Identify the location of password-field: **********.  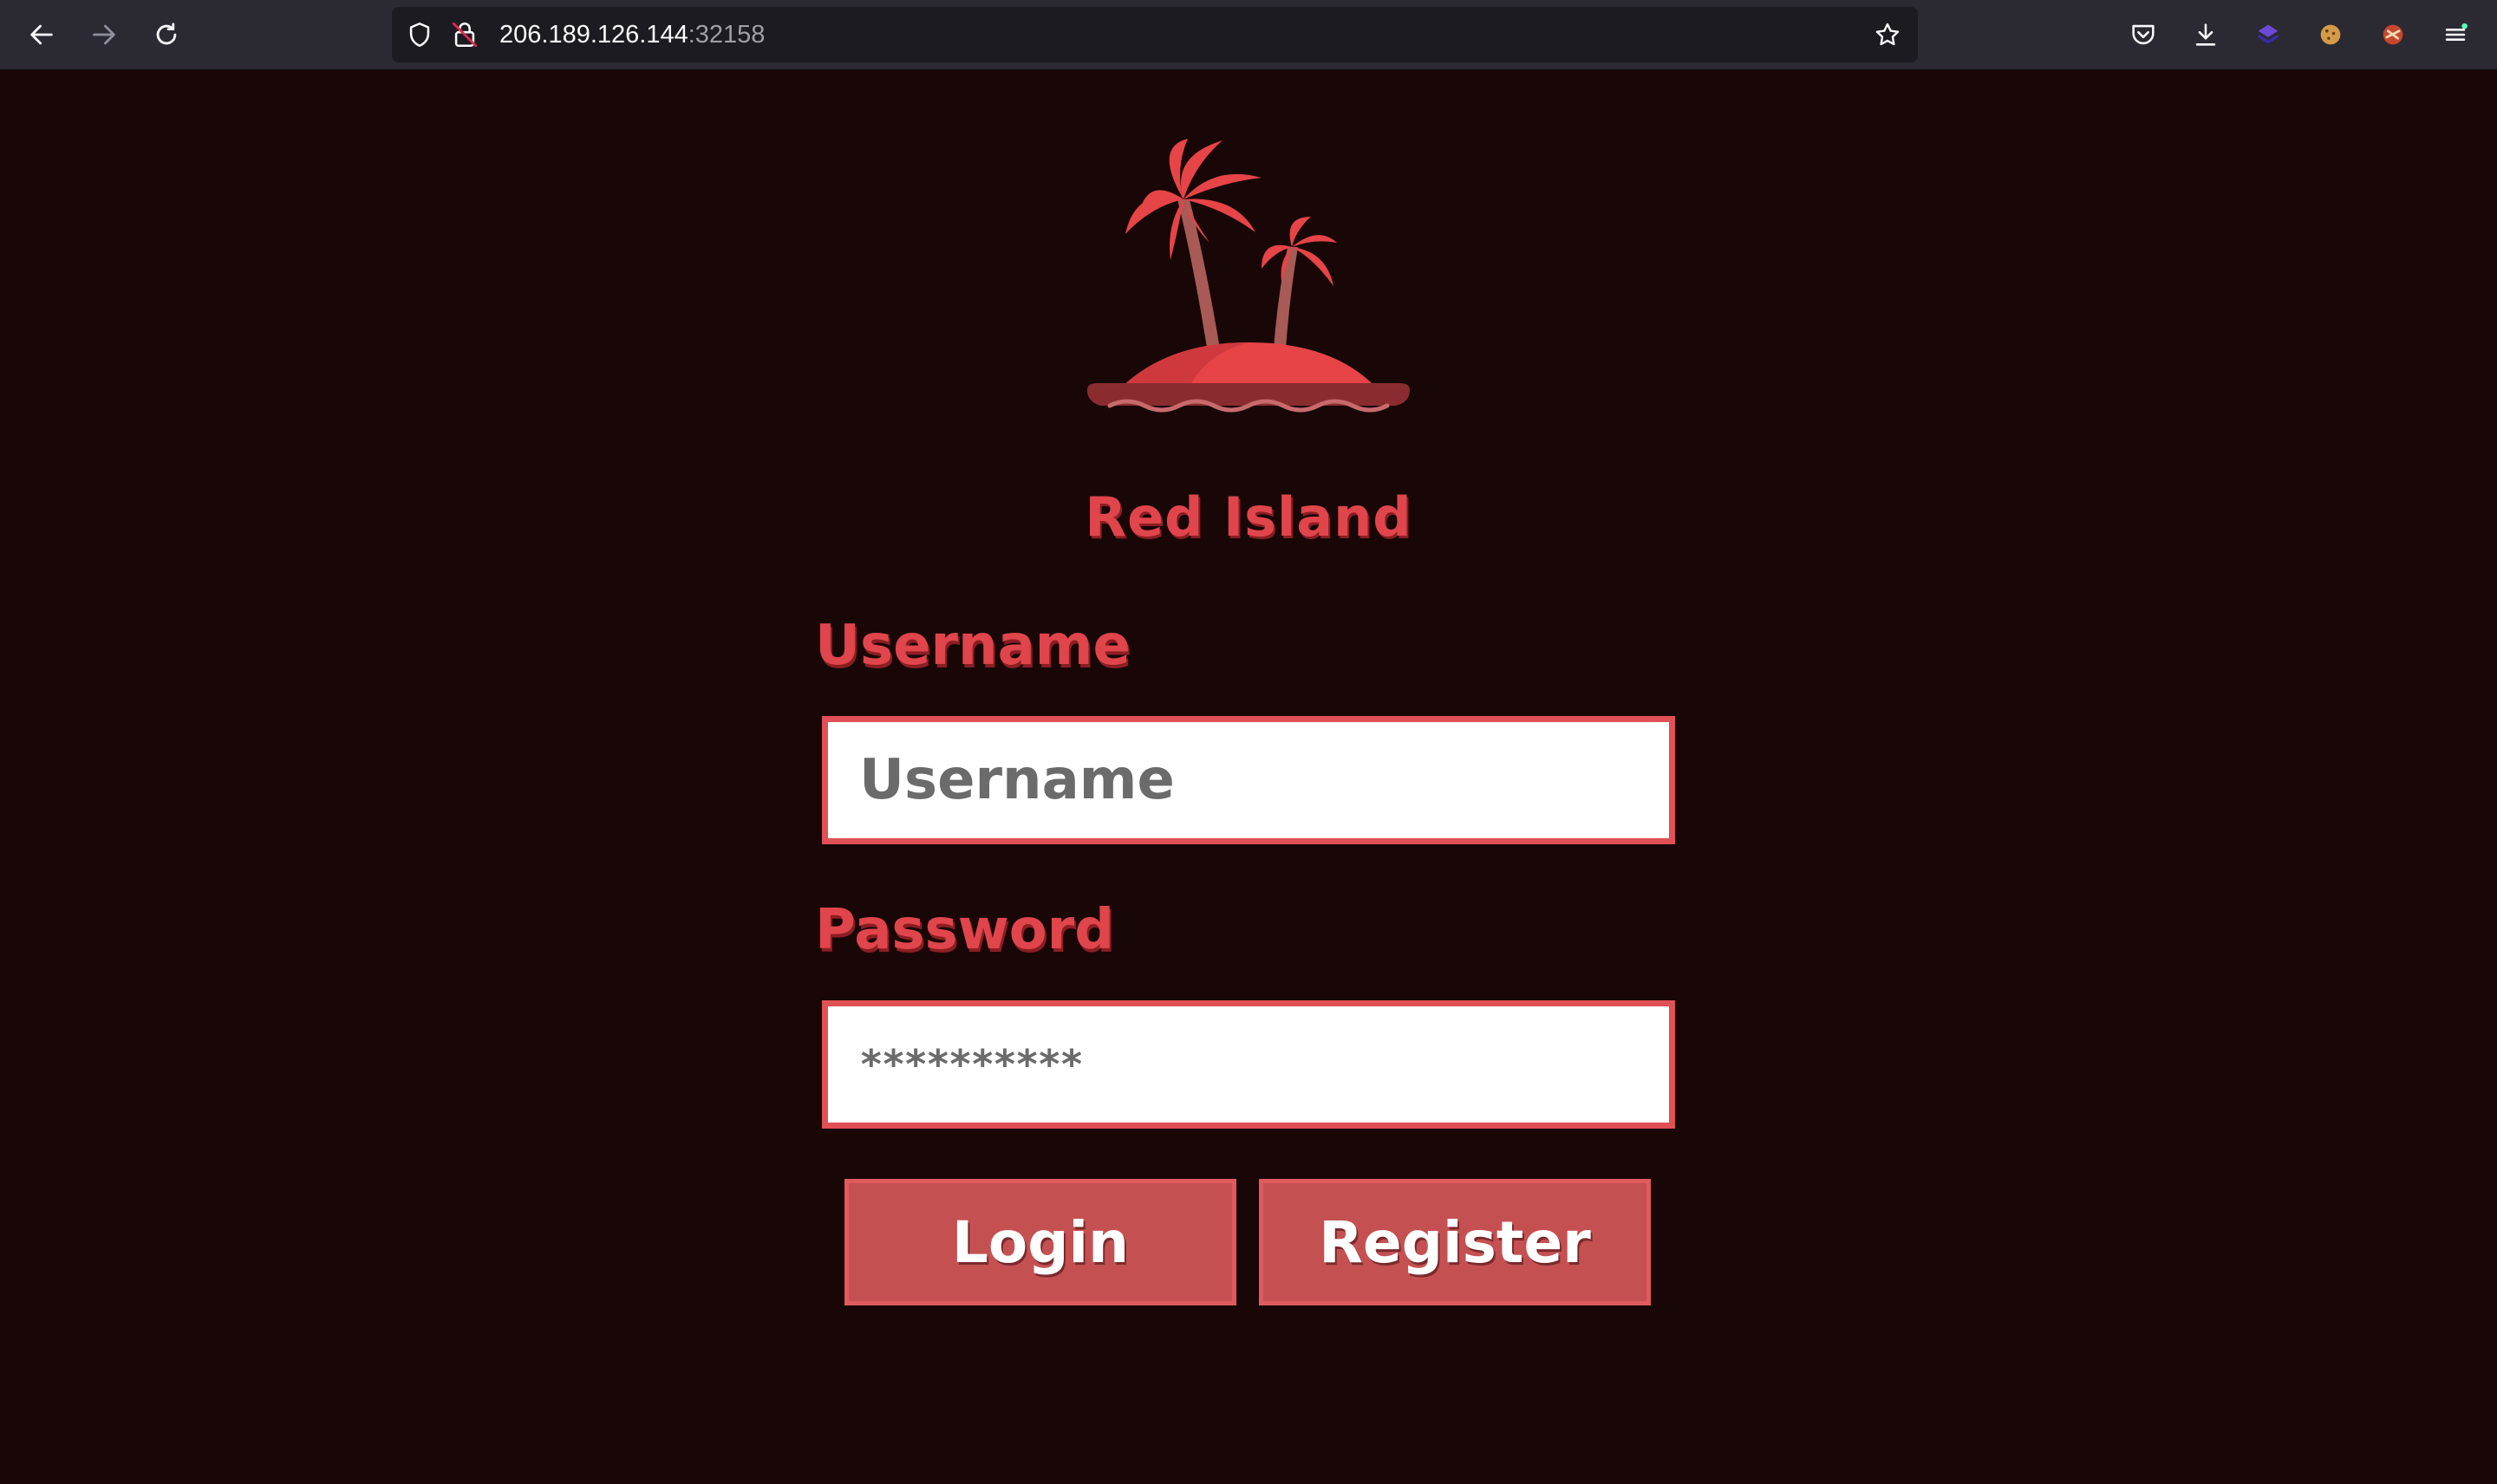
(1248, 1064).